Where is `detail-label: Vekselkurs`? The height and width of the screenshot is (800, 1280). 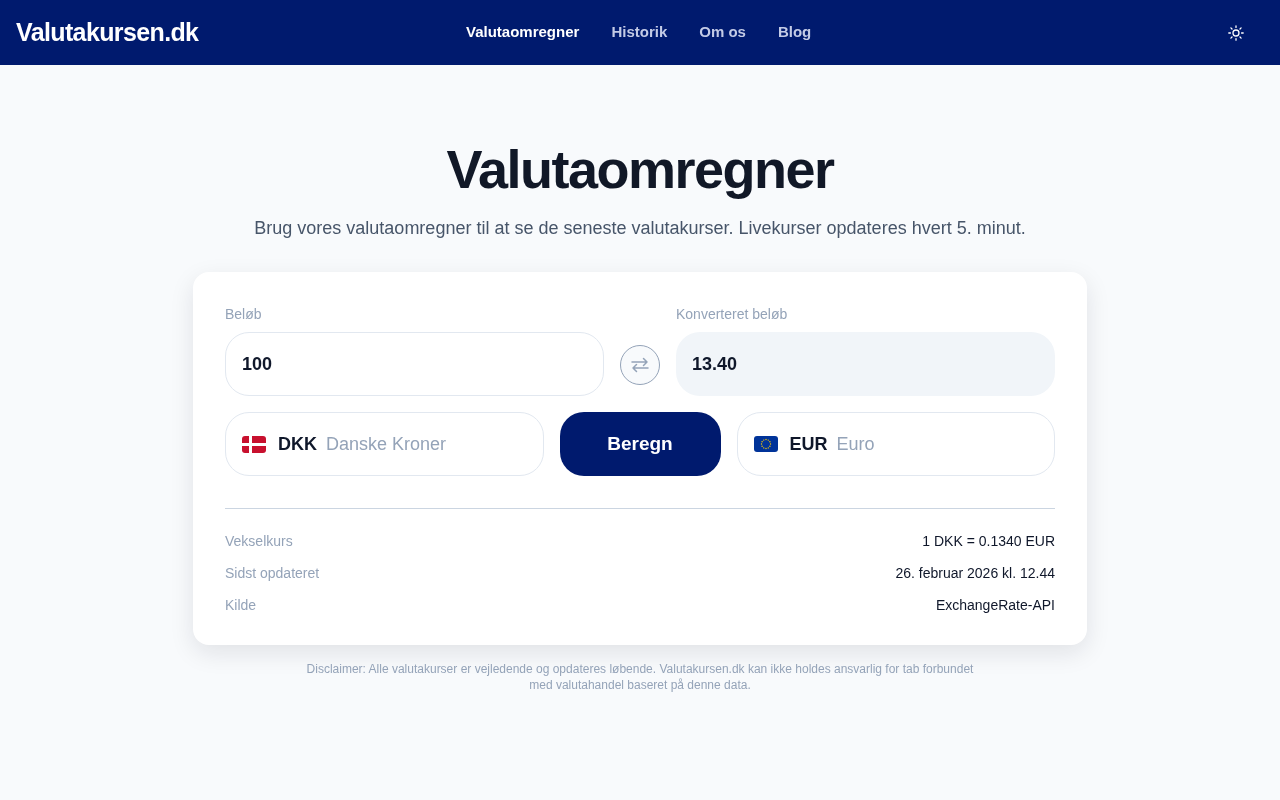
detail-label: Vekselkurs is located at coordinates (259, 541).